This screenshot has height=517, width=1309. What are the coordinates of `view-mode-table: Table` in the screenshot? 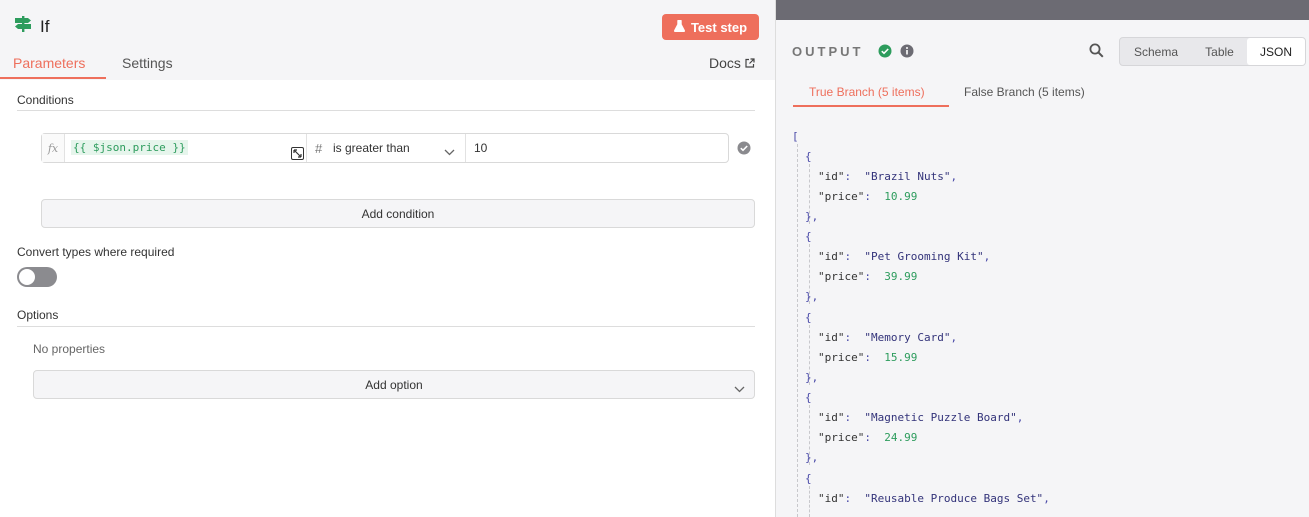 It's located at (1219, 51).